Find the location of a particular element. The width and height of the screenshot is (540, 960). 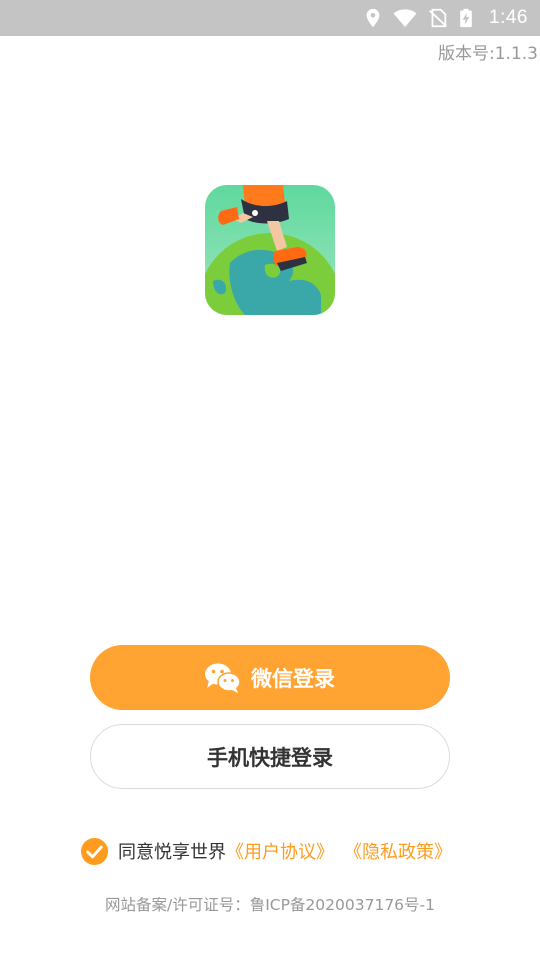

agreement-row: 同意悦享世界 《用户协议》 《隐私政策》 is located at coordinates (266, 851).